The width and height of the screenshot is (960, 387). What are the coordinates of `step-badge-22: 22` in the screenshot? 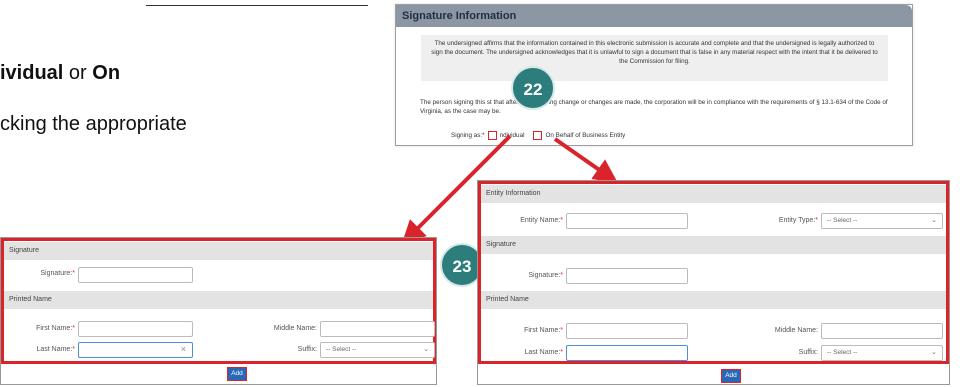 It's located at (533, 88).